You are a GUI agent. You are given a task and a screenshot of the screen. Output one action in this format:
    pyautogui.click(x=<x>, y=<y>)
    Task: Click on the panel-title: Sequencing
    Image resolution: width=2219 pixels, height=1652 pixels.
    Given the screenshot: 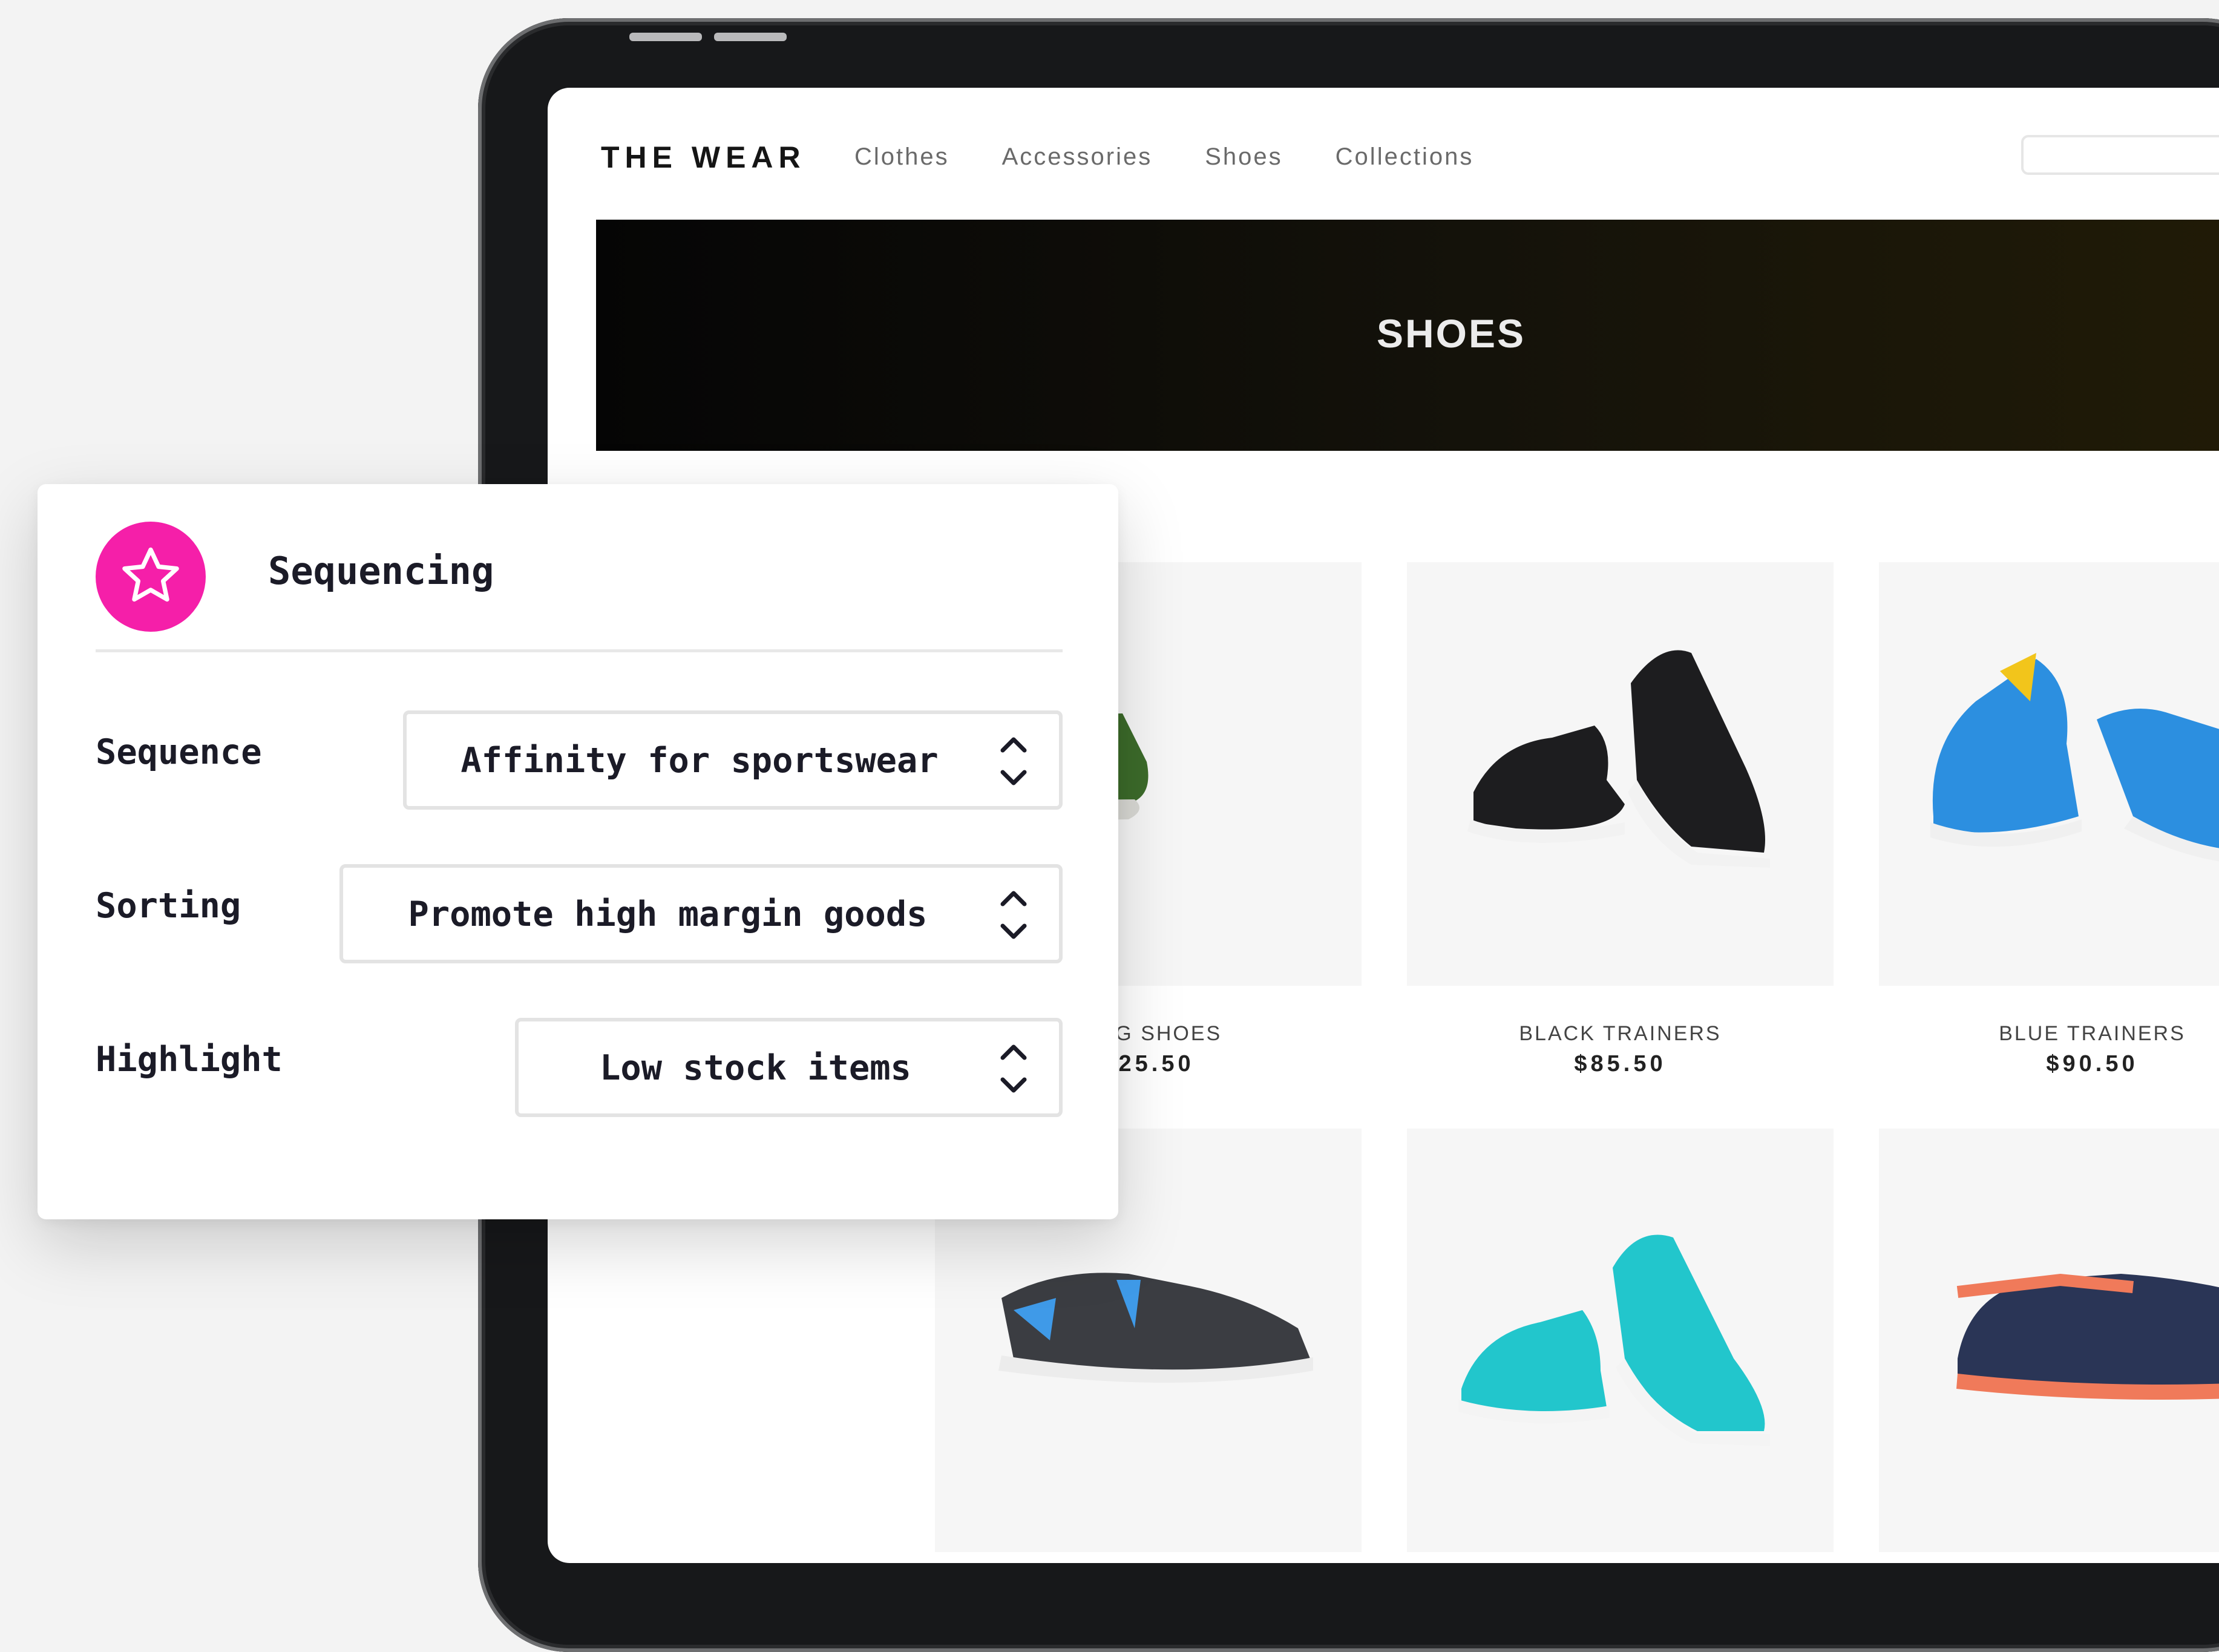 What is the action you would take?
    pyautogui.click(x=381, y=571)
    